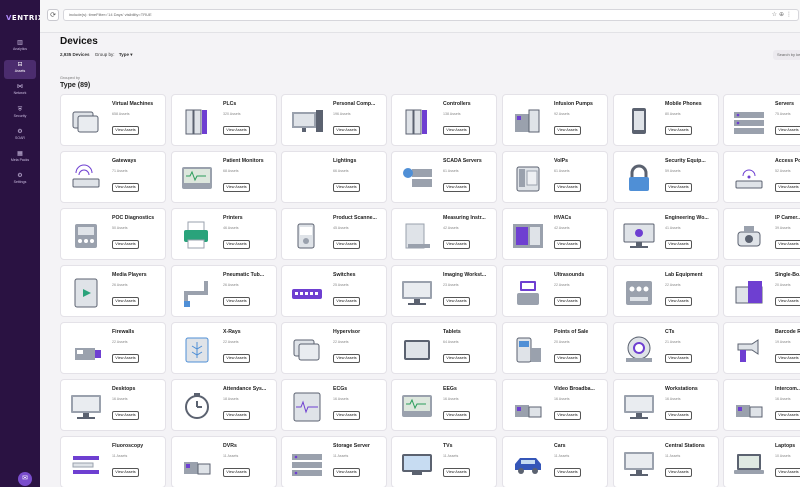  Describe the element at coordinates (761, 177) in the screenshot. I see `device-type-card: Access Po... 52 Assets View Assets` at that location.